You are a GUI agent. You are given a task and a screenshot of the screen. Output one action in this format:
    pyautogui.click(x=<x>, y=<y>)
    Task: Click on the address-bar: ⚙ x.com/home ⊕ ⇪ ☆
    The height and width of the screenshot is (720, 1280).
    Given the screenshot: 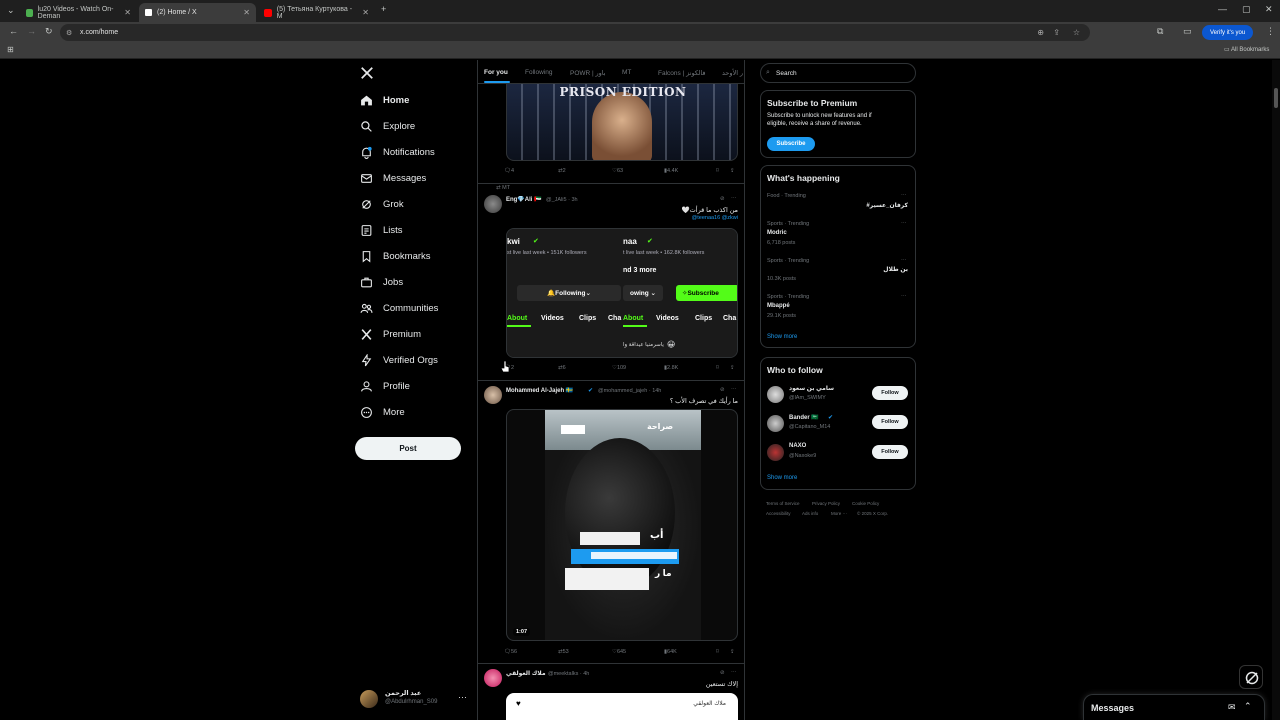 What is the action you would take?
    pyautogui.click(x=575, y=32)
    